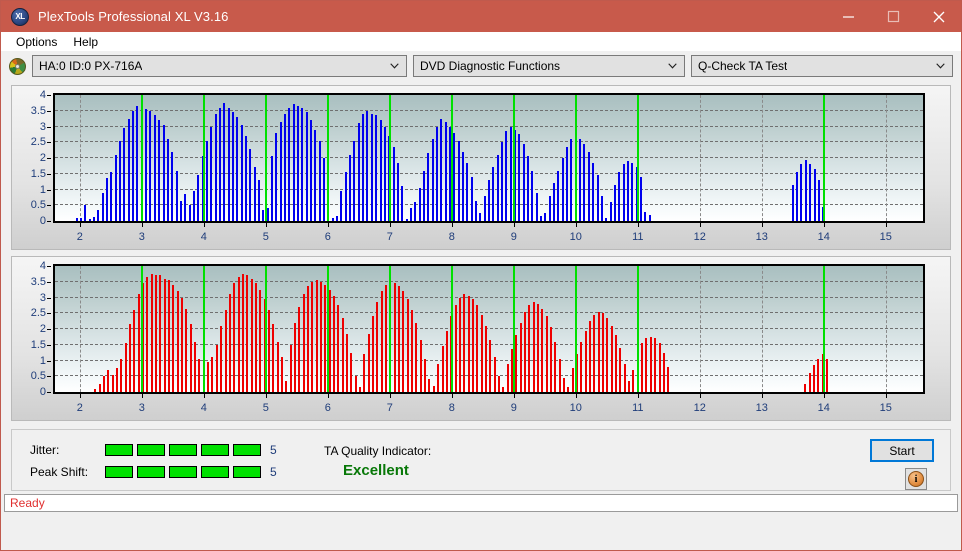 Image resolution: width=962 pixels, height=551 pixels. Describe the element at coordinates (481, 16) in the screenshot. I see `title-bar: XL PlexTools Professional XL V3.16` at that location.